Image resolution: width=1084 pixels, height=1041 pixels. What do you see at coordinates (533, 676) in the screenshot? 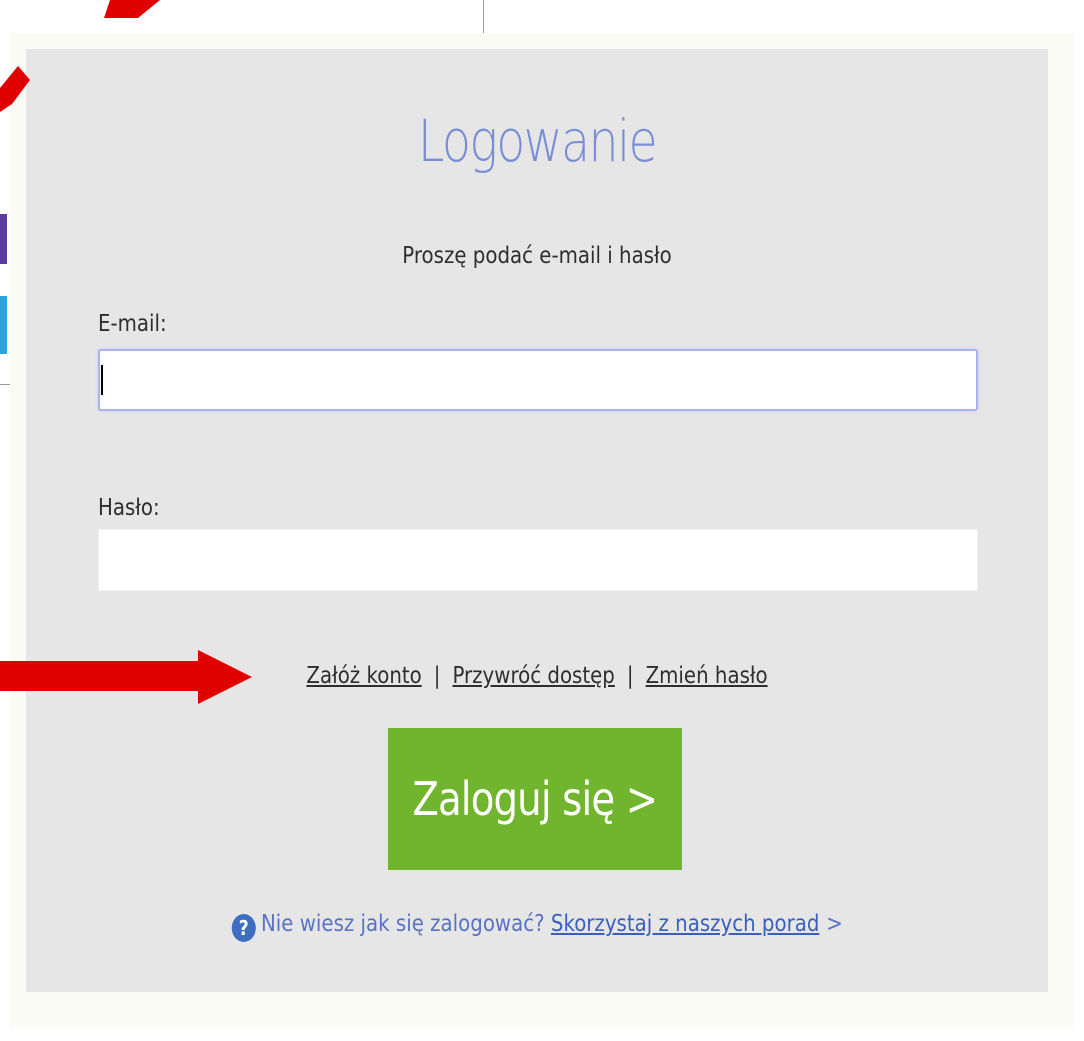
I see `restore-access-link: Przywróć dostęp` at bounding box center [533, 676].